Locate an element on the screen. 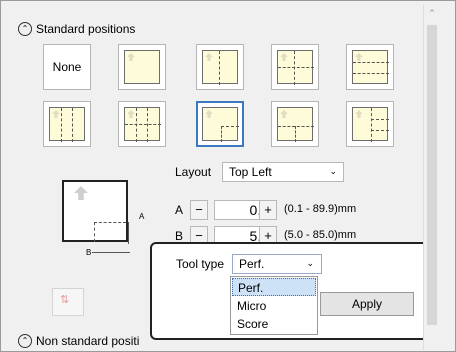 The width and height of the screenshot is (456, 352). scroll-thumb is located at coordinates (432, 175).